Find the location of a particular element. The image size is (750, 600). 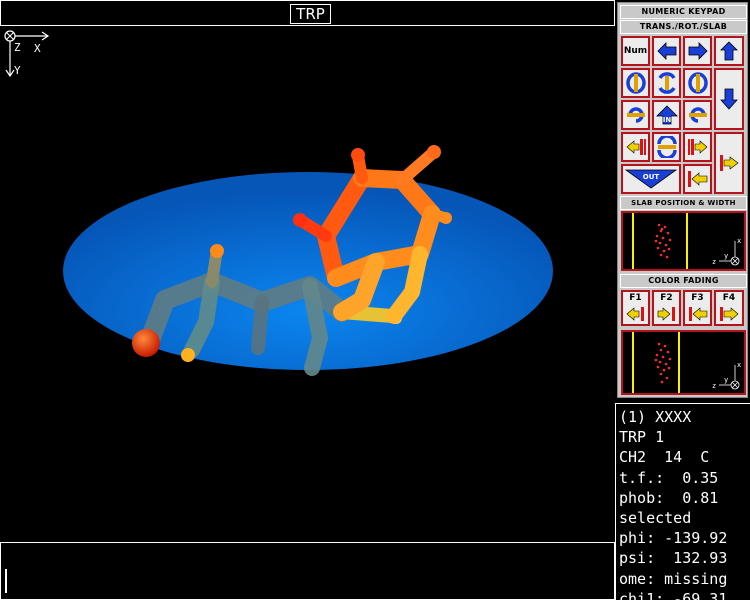

slab-backward-icon is located at coordinates (697, 179).